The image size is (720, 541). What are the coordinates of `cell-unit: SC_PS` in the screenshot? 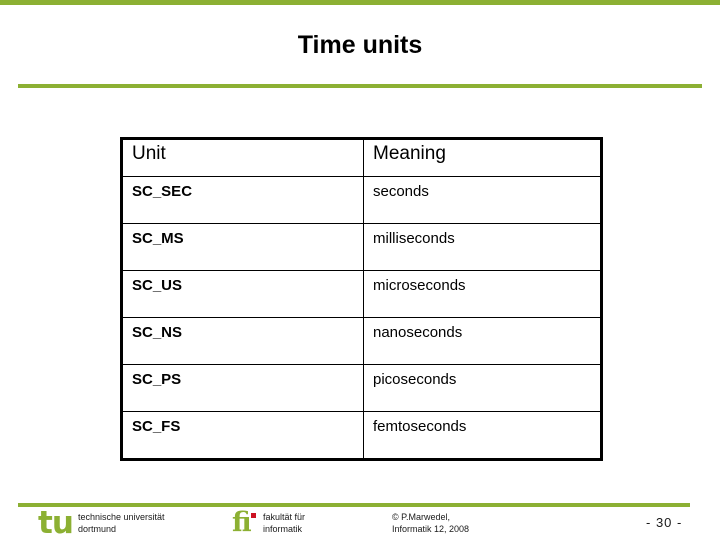 It's located at (242, 388).